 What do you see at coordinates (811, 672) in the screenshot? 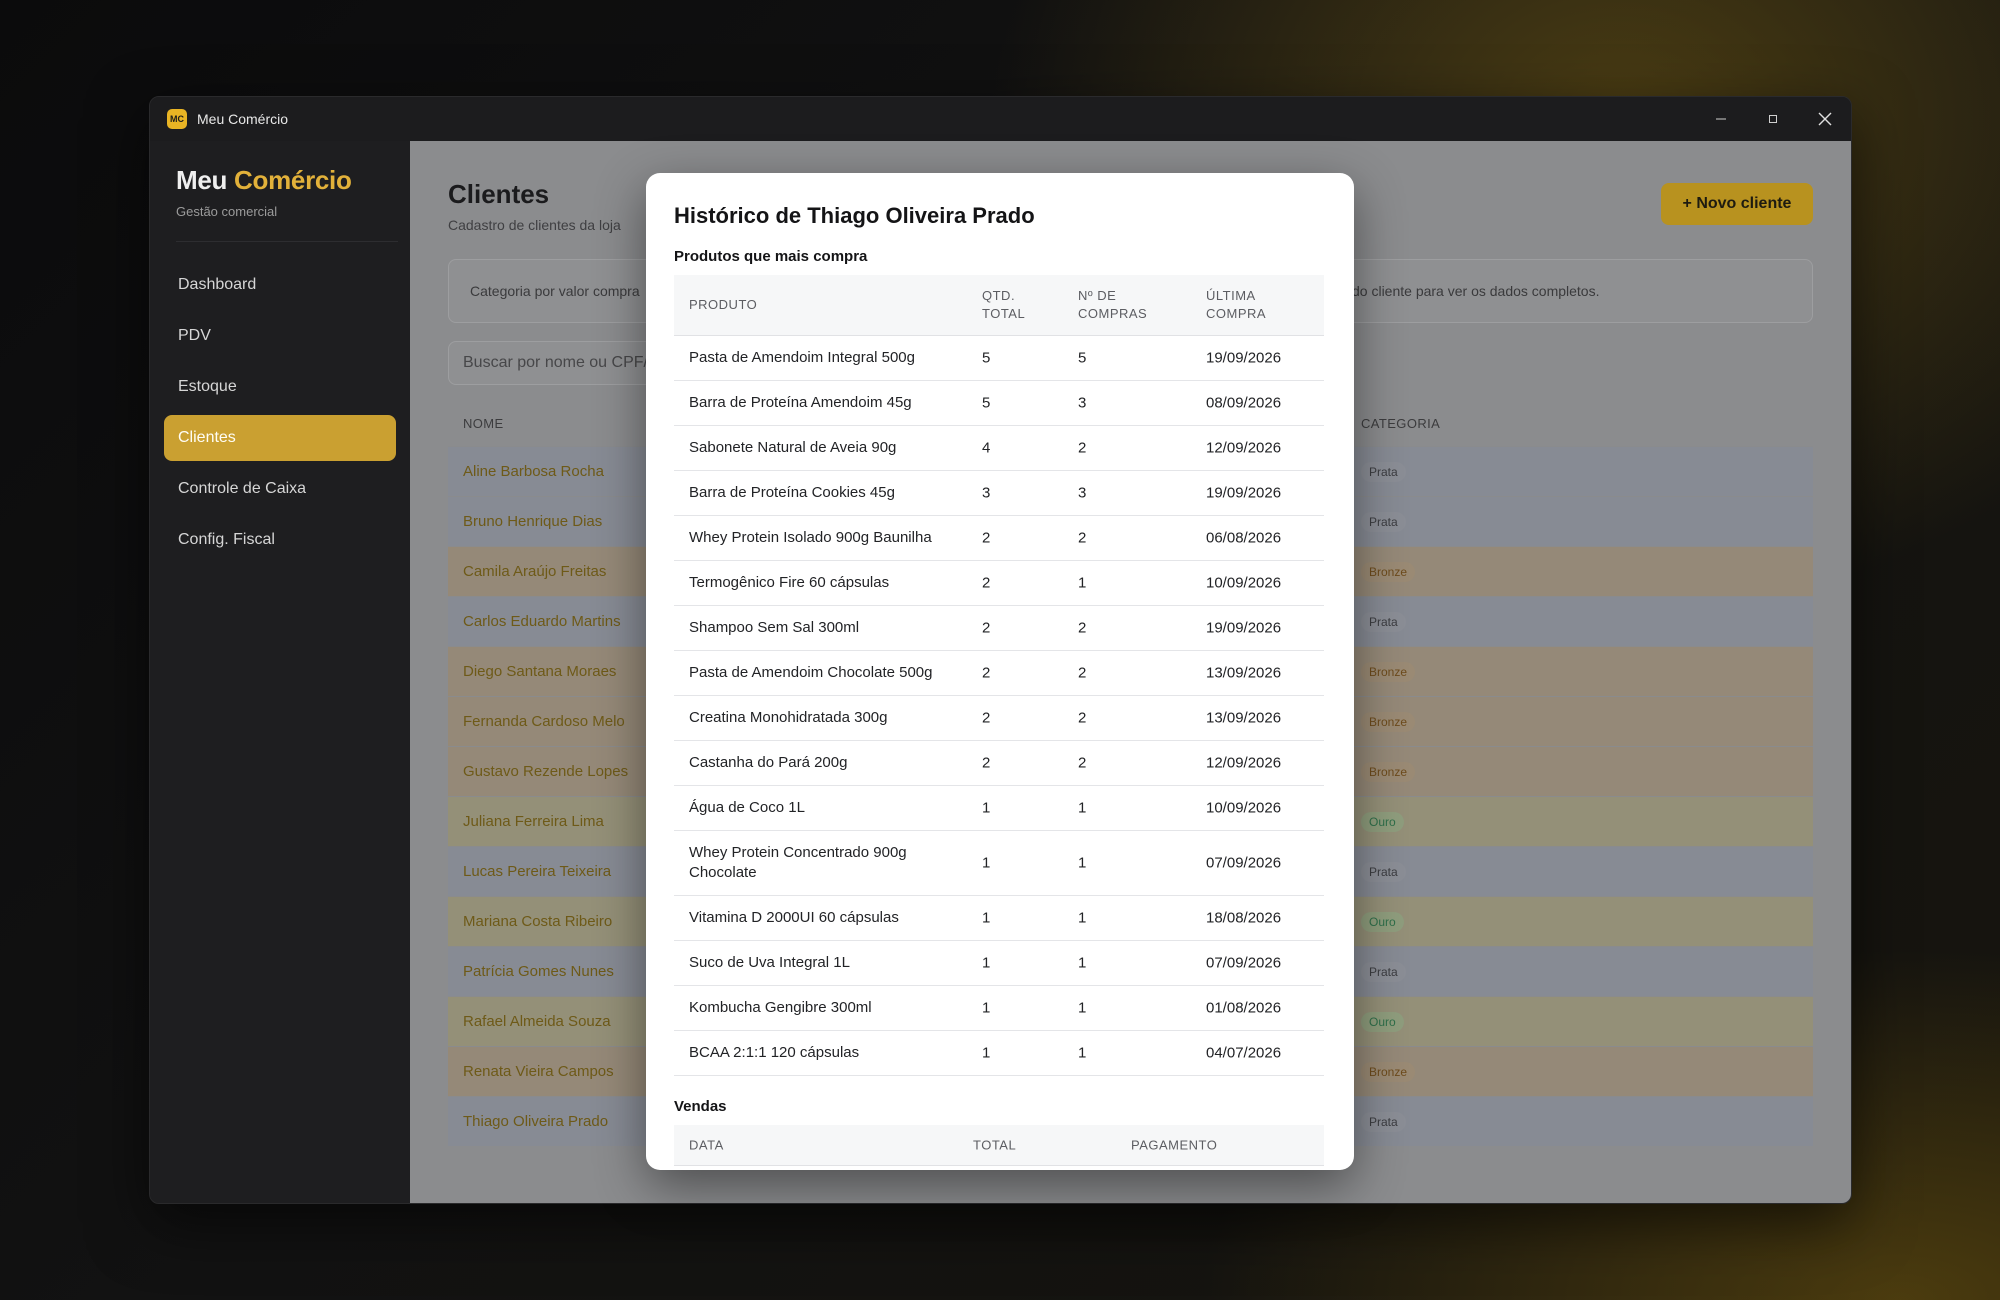
I see `product-name: Pasta de Amendoim Chocolate 500g` at bounding box center [811, 672].